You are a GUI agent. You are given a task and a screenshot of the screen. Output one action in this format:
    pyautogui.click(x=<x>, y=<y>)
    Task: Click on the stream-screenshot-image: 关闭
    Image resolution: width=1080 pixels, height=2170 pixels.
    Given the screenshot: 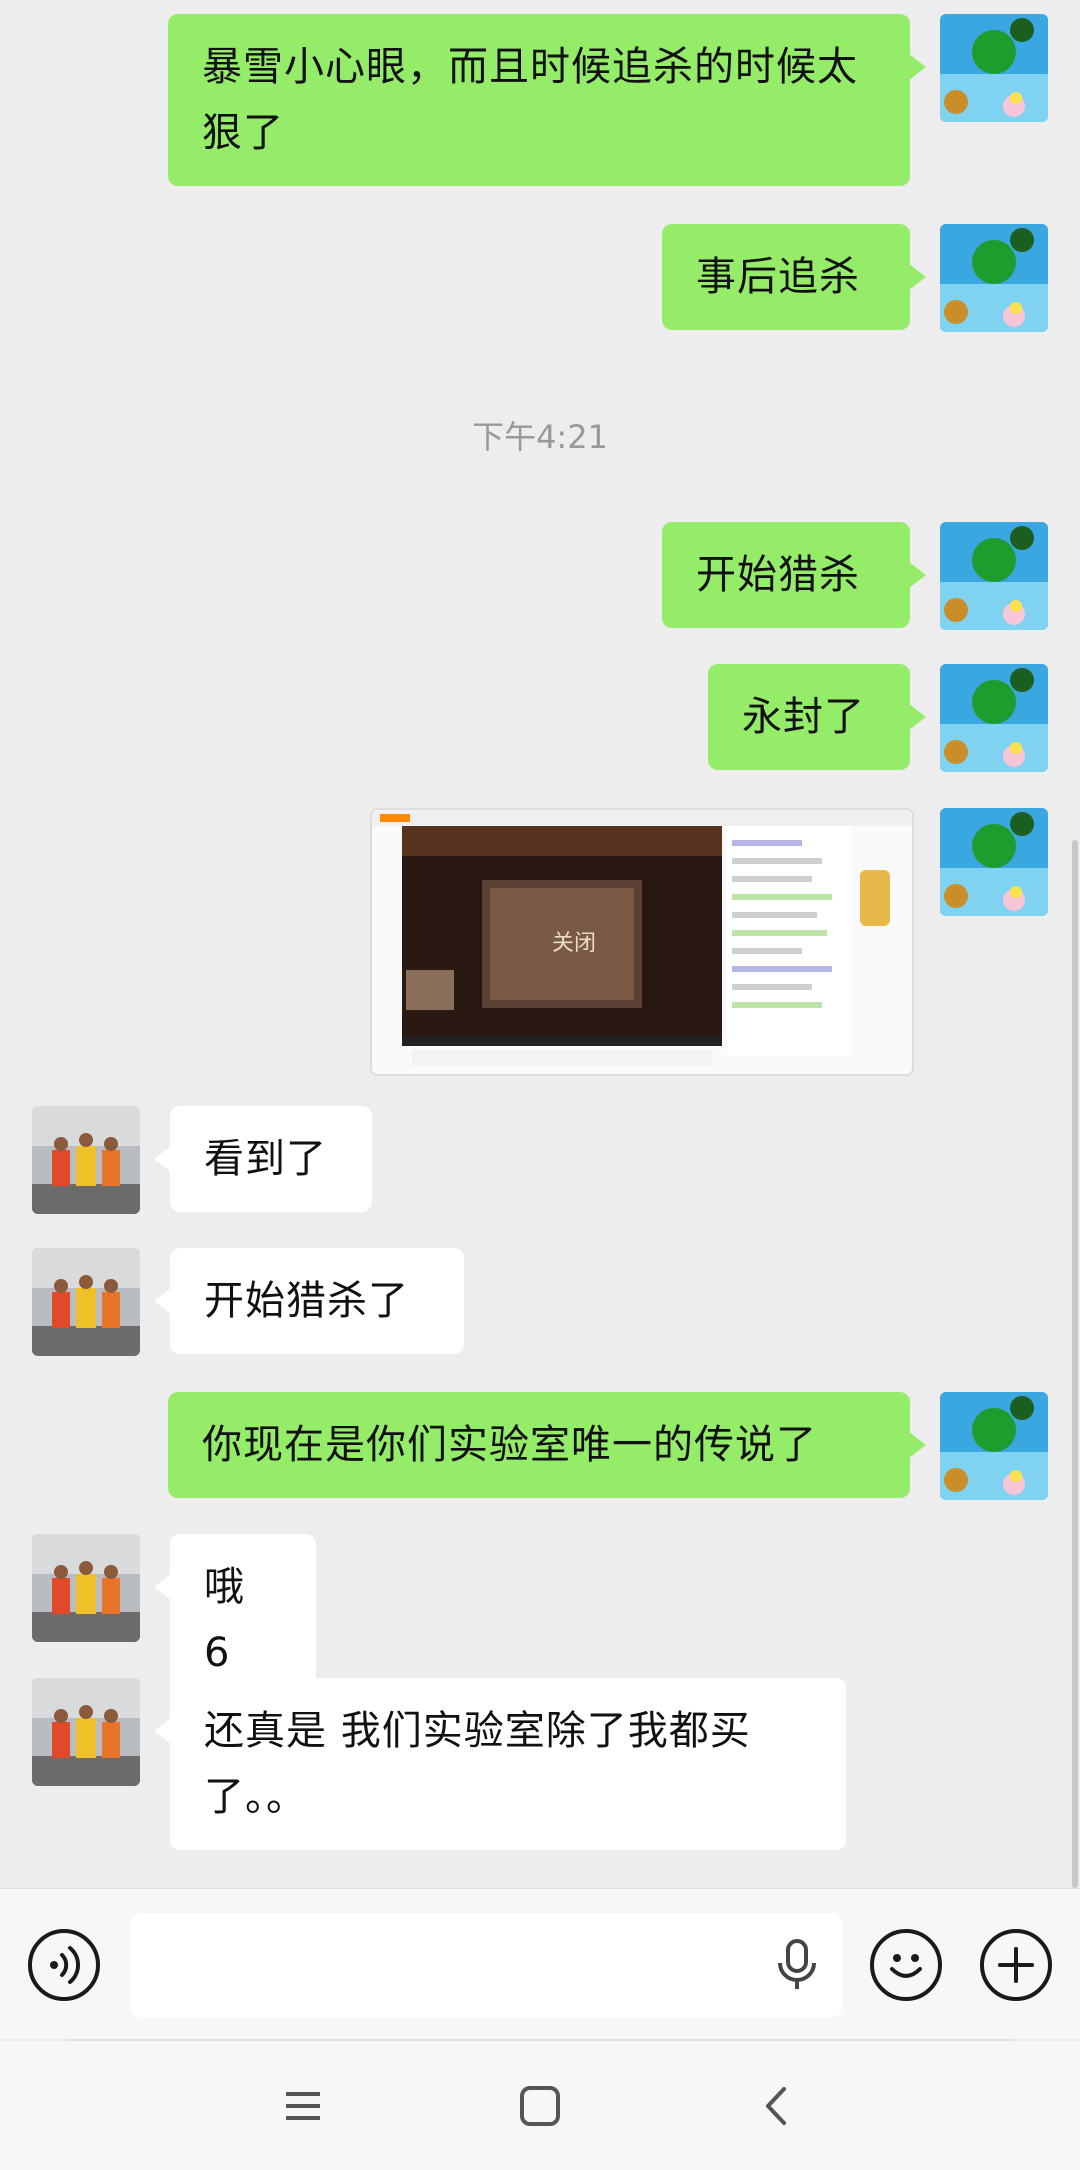 What is the action you would take?
    pyautogui.click(x=642, y=942)
    